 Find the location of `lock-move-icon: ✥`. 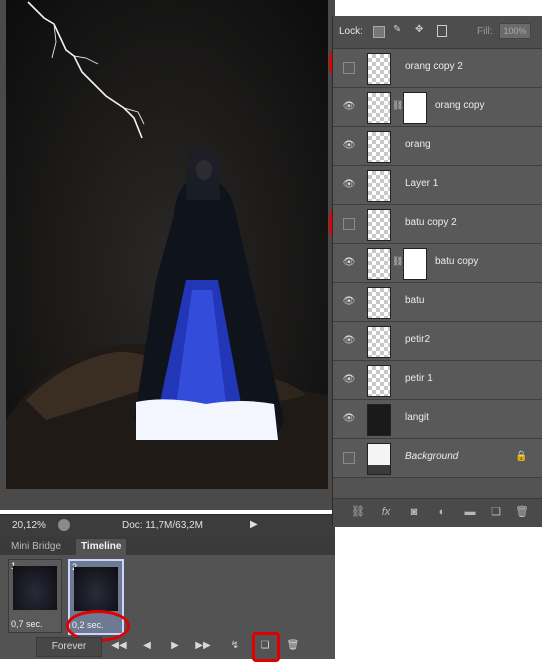

lock-move-icon: ✥ is located at coordinates (419, 29).